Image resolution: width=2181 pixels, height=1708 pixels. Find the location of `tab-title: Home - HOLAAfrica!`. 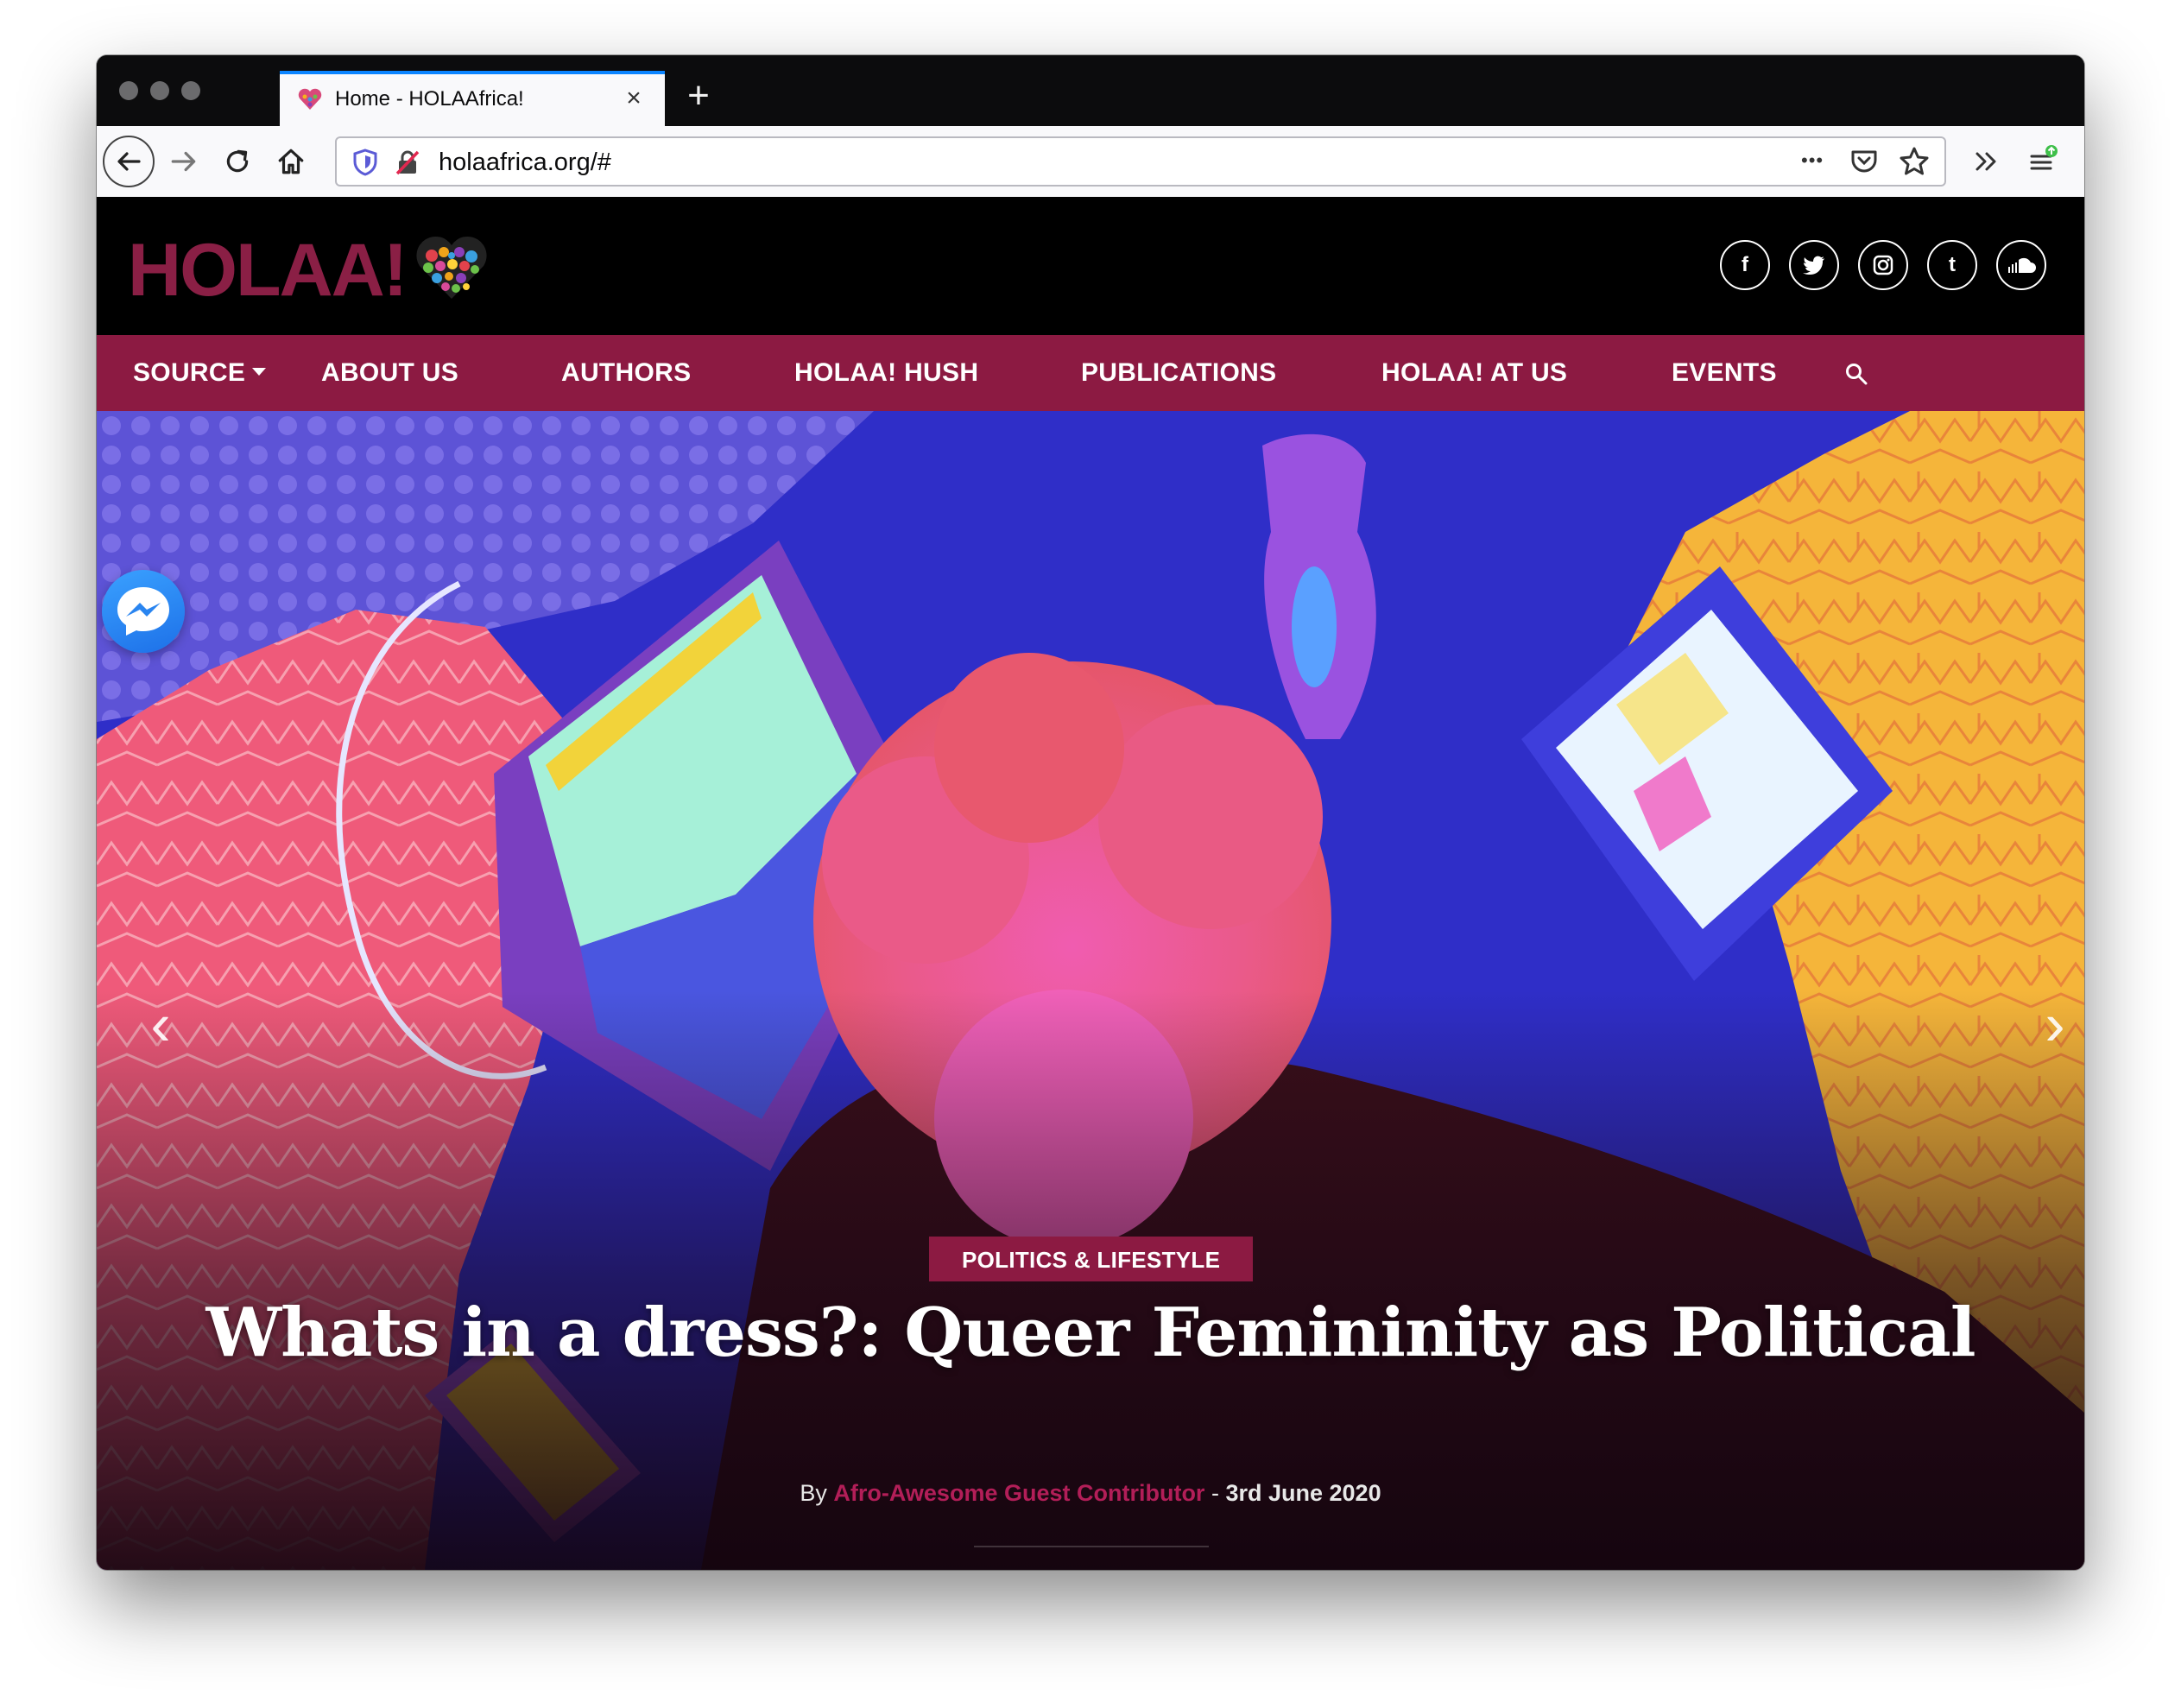

tab-title: Home - HOLAAfrica! is located at coordinates (429, 99).